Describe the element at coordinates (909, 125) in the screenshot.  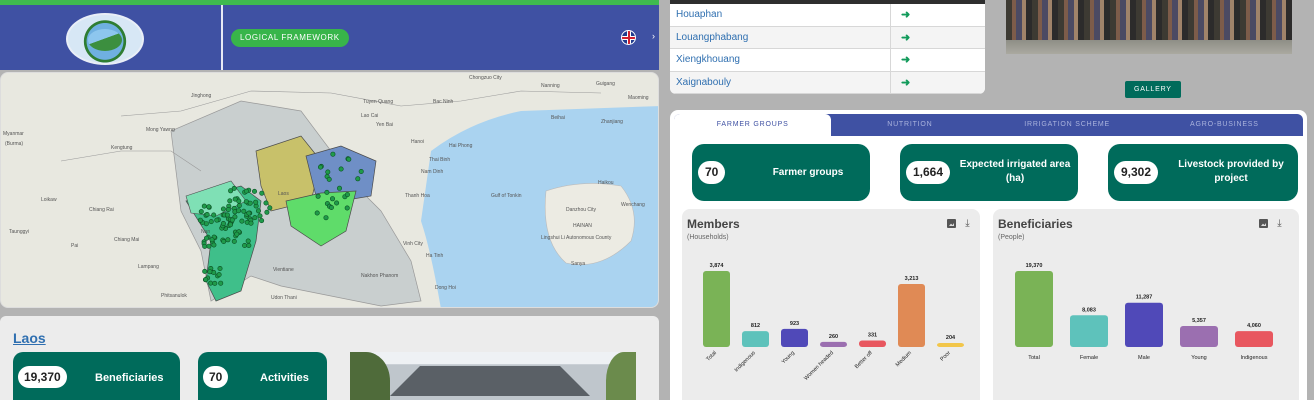
I see `tab-nutrition: NUTRITION` at that location.